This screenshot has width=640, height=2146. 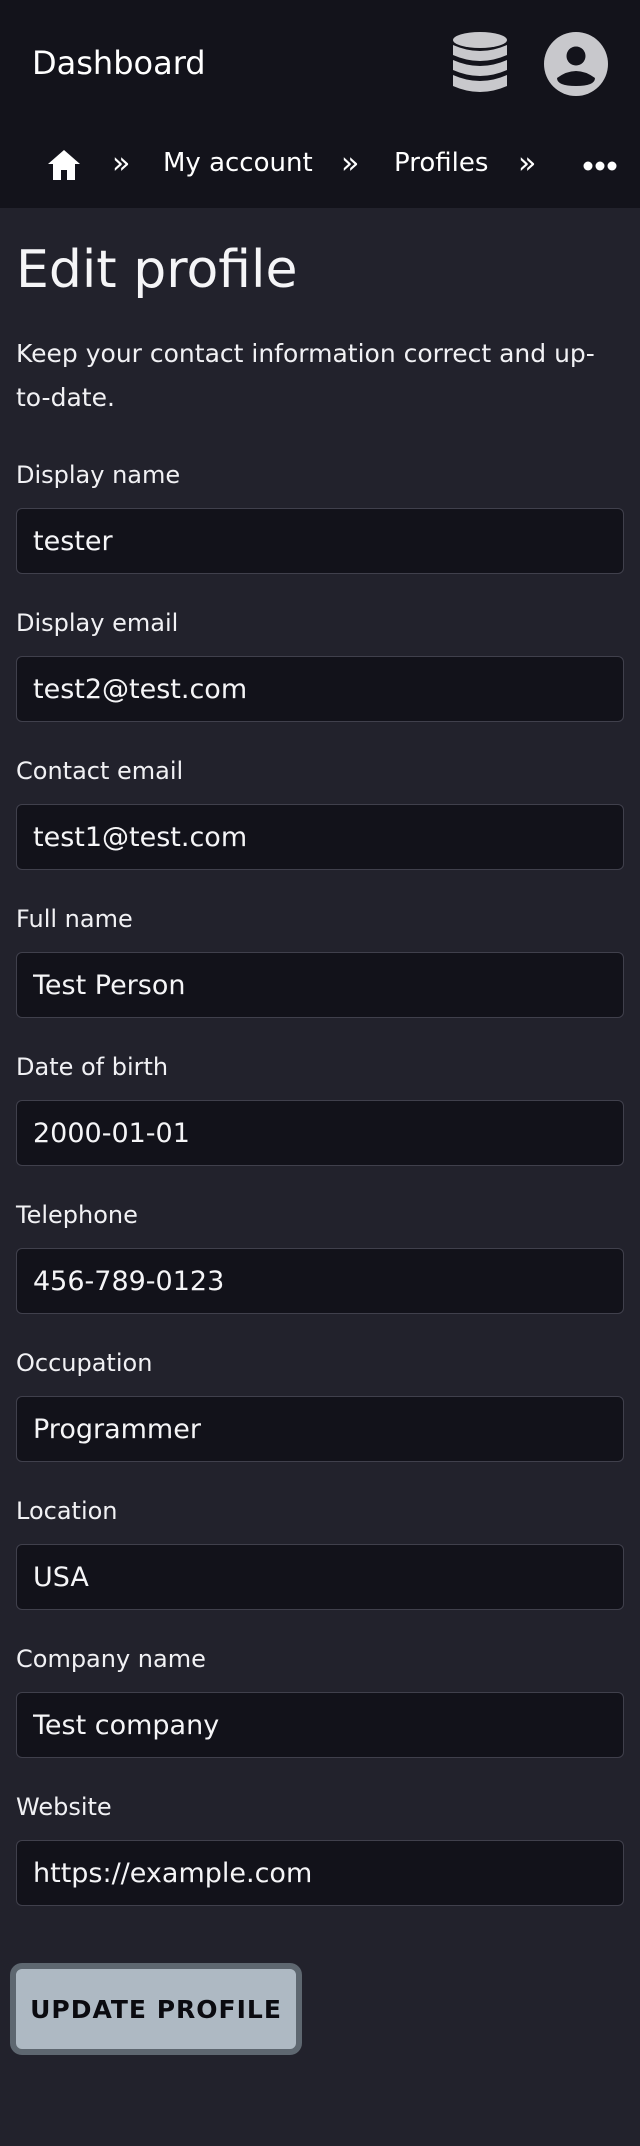 I want to click on telephone-field, so click(x=320, y=1281).